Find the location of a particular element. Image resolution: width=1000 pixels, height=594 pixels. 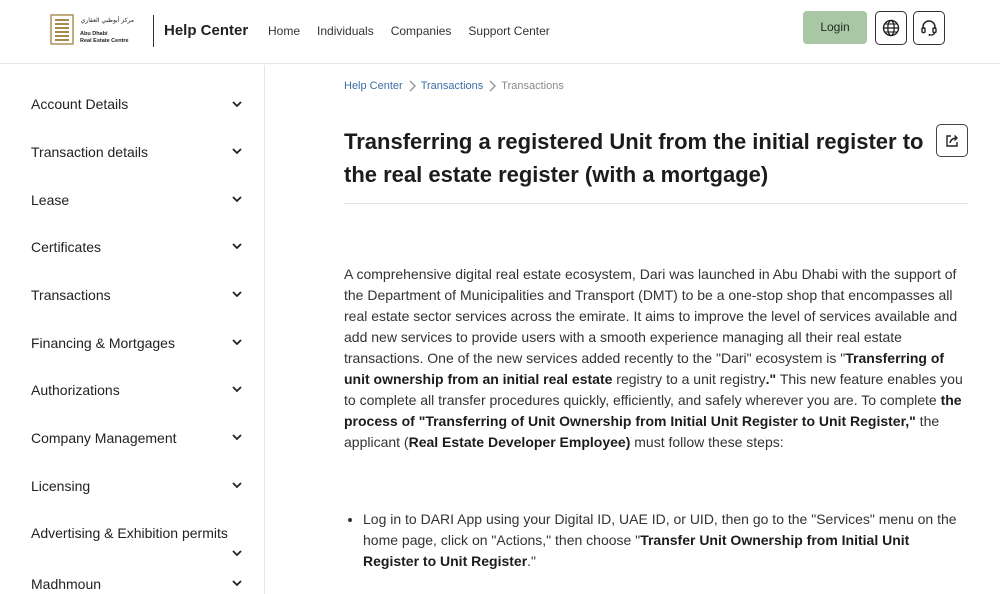

share-icon is located at coordinates (952, 140).